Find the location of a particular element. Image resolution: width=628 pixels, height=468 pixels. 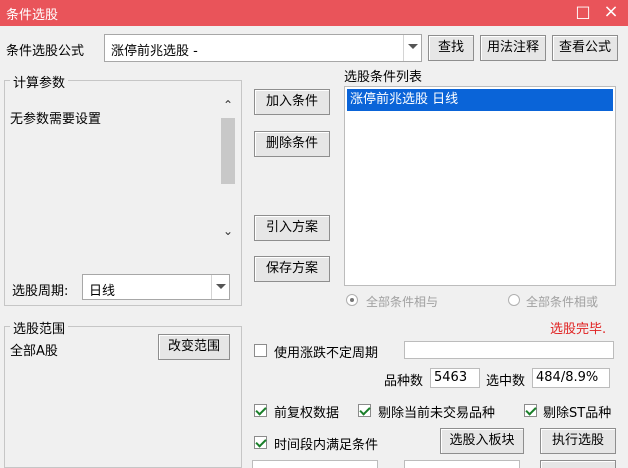

close-button is located at coordinates (578, 464).